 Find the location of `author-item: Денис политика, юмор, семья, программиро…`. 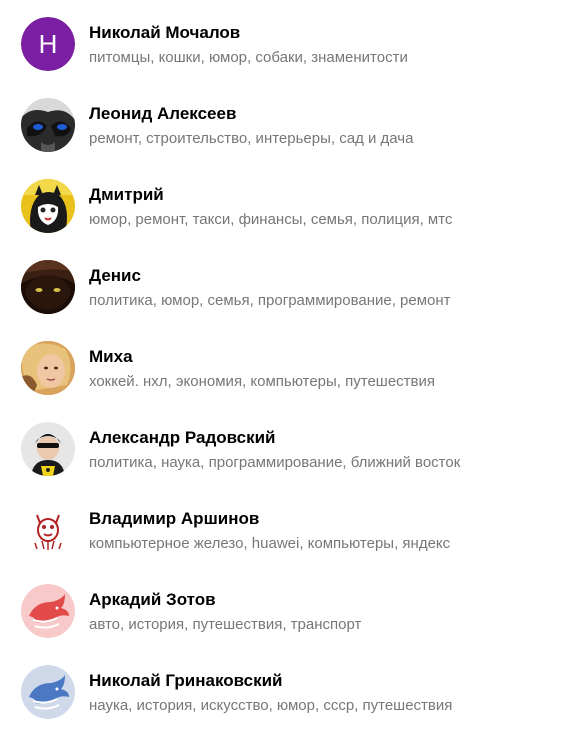

author-item: Денис политика, юмор, семья, программиро… is located at coordinates (286, 283).